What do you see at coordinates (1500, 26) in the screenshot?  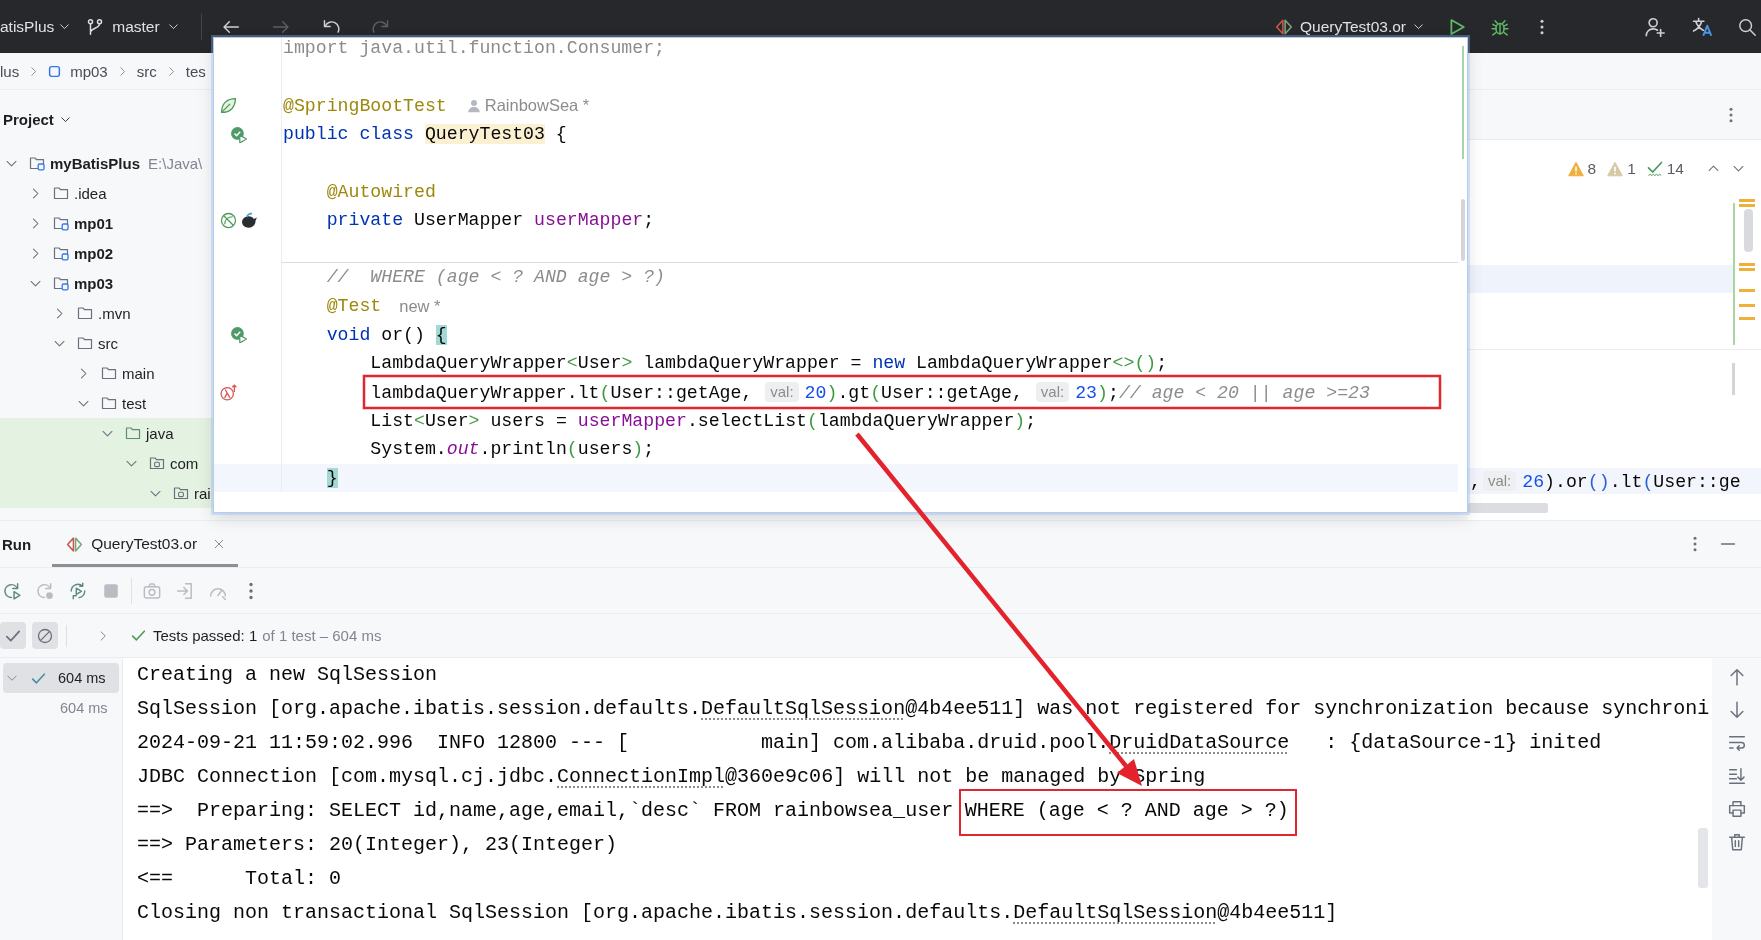 I see `bug-icon` at bounding box center [1500, 26].